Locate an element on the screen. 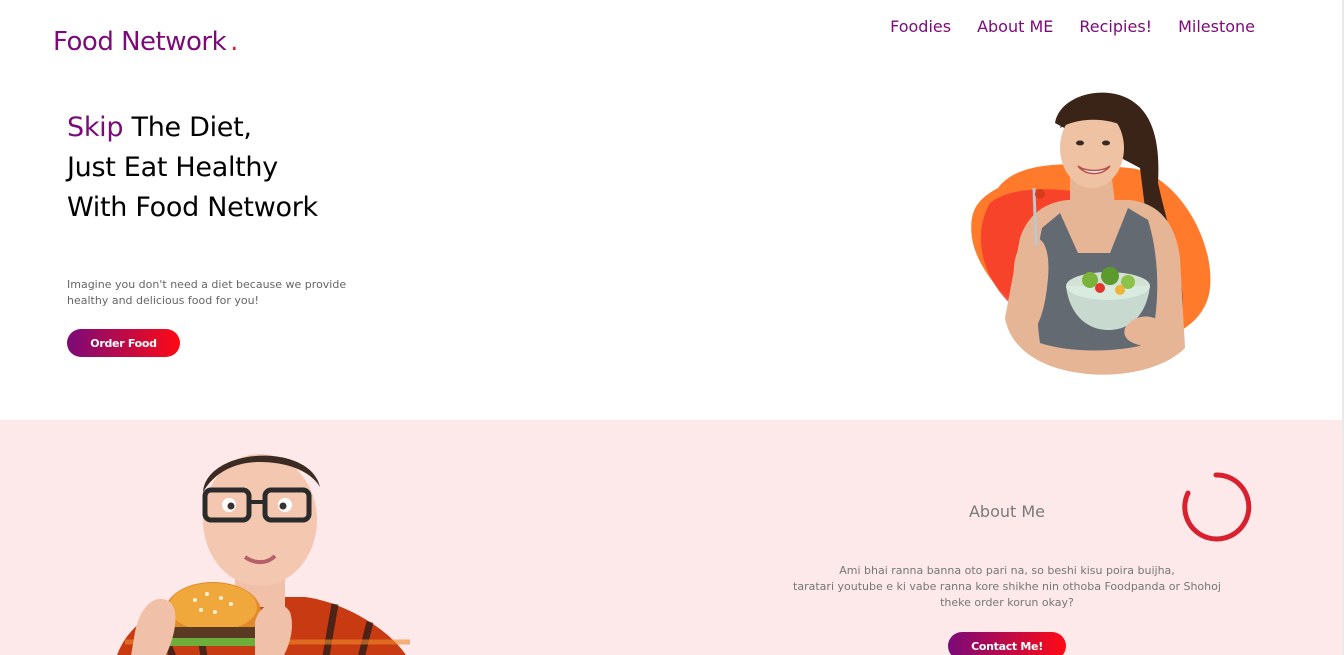 This screenshot has height=655, width=1344. headline-accent: Skip is located at coordinates (95, 127).